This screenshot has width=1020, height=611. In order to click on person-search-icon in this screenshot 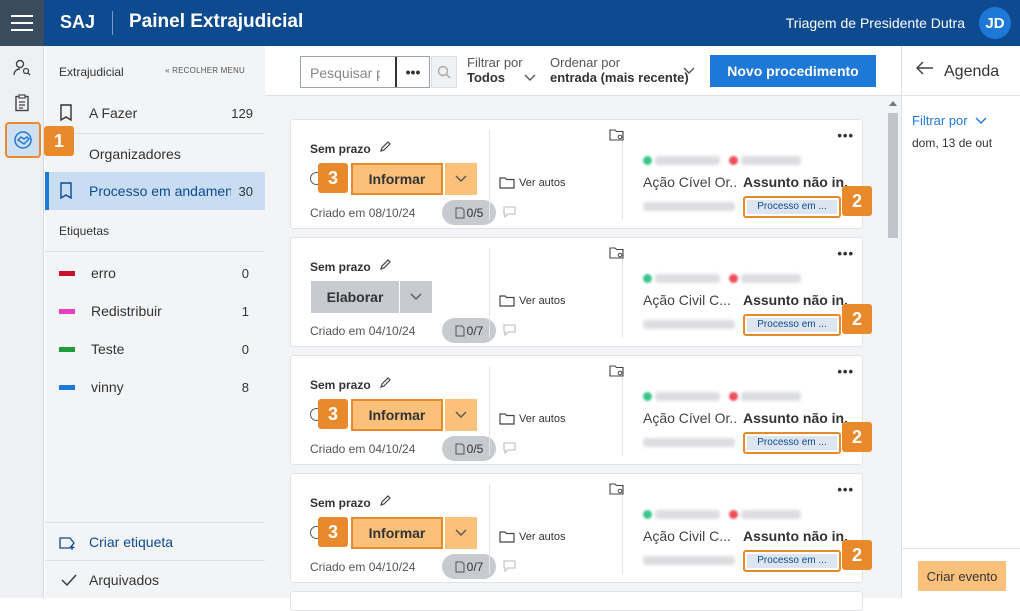, I will do `click(22, 68)`.